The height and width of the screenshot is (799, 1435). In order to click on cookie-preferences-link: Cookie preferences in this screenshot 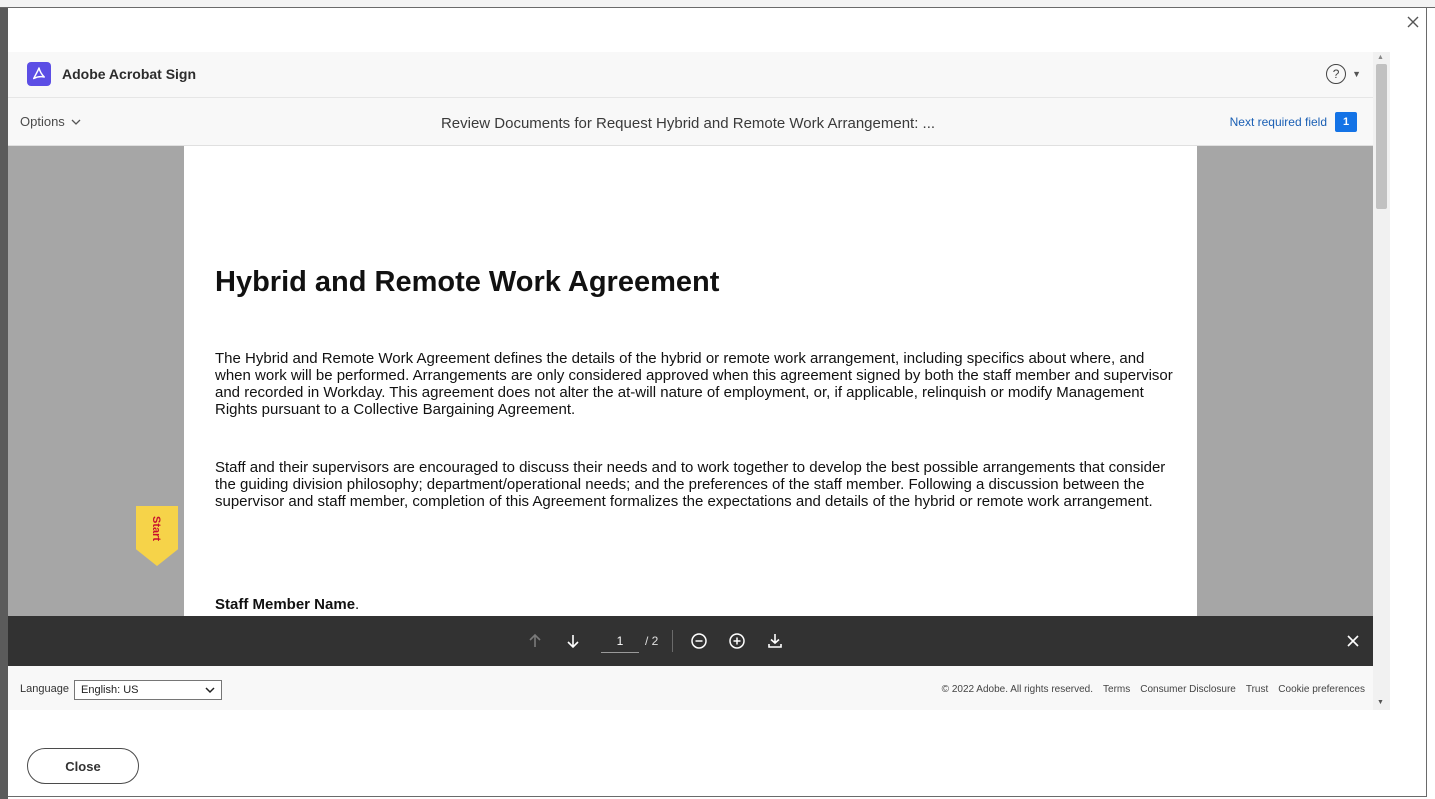, I will do `click(1321, 689)`.